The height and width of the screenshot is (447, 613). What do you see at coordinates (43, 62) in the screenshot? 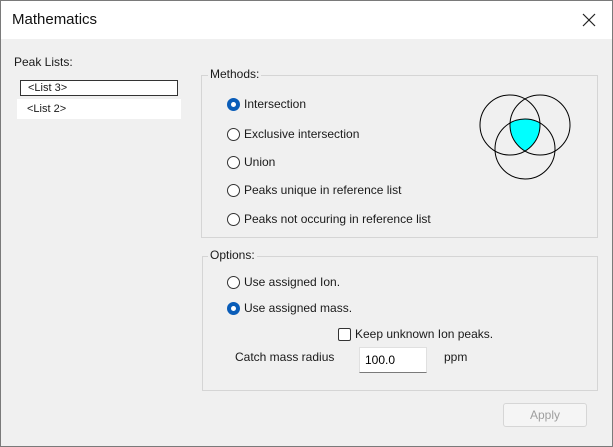
I see `peak-lists-label: Peak Lists:` at bounding box center [43, 62].